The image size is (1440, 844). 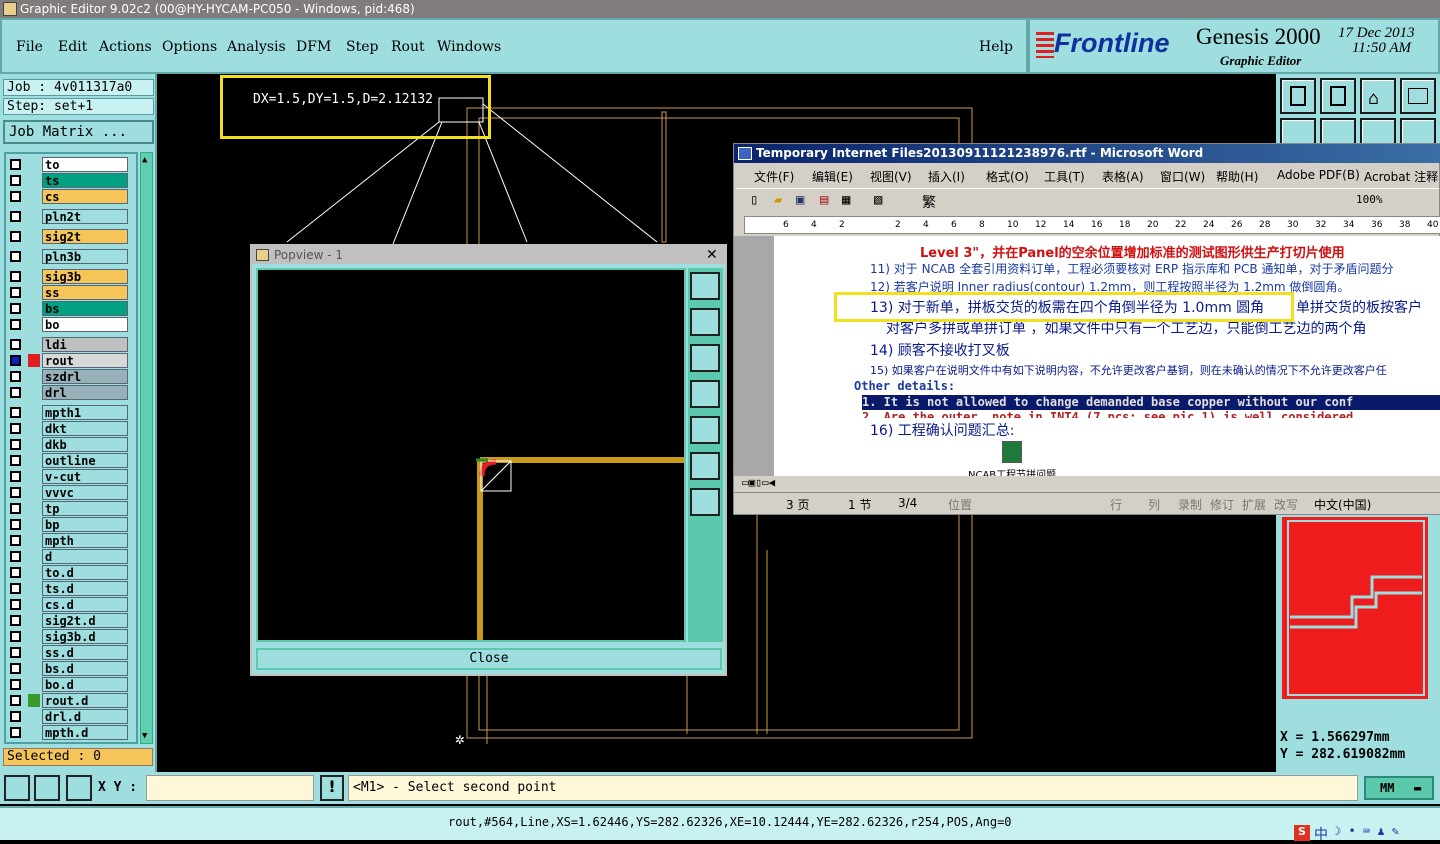 What do you see at coordinates (705, 430) in the screenshot?
I see `pop-tool-pan-right-icon` at bounding box center [705, 430].